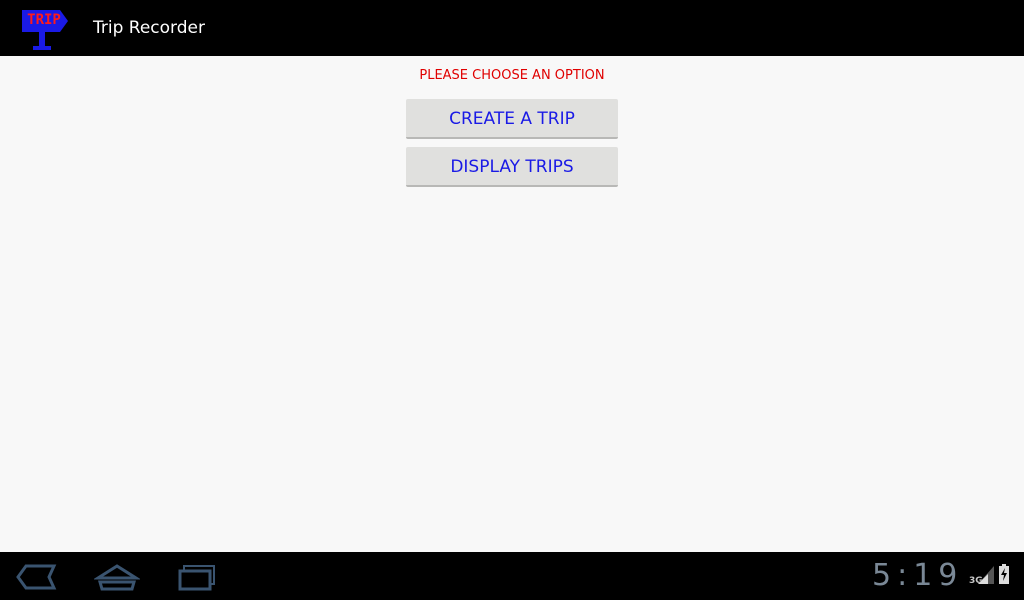  Describe the element at coordinates (117, 577) in the screenshot. I see `home-icon` at that location.